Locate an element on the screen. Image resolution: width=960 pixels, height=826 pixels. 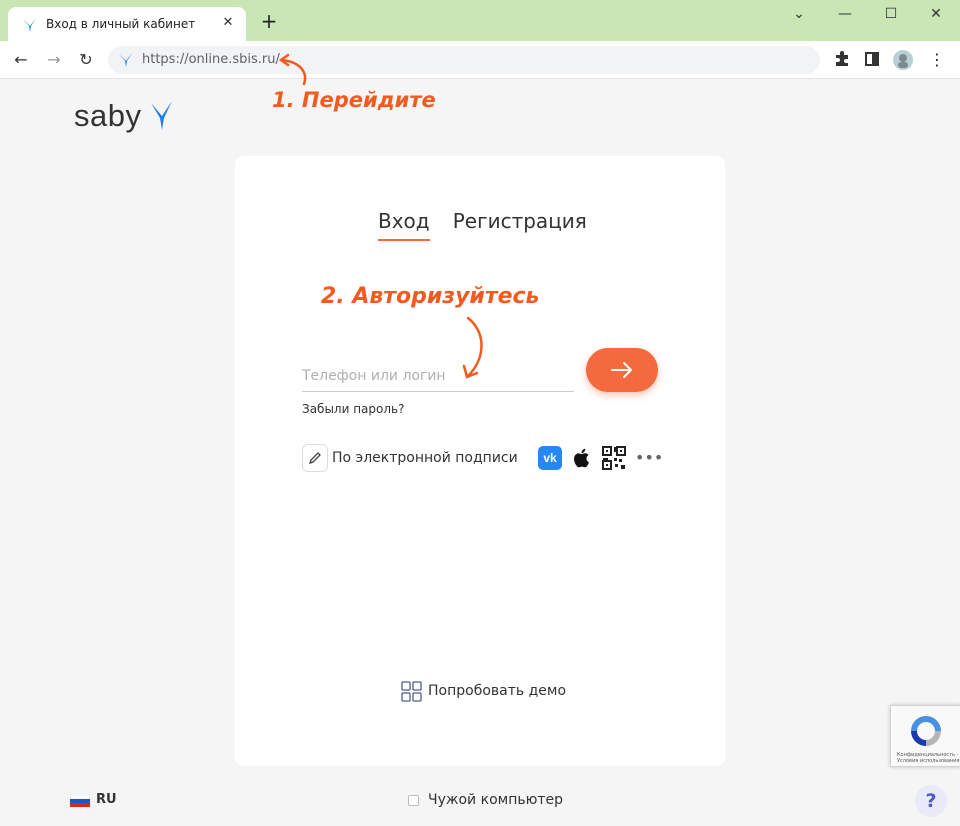
apple-icon is located at coordinates (582, 458).